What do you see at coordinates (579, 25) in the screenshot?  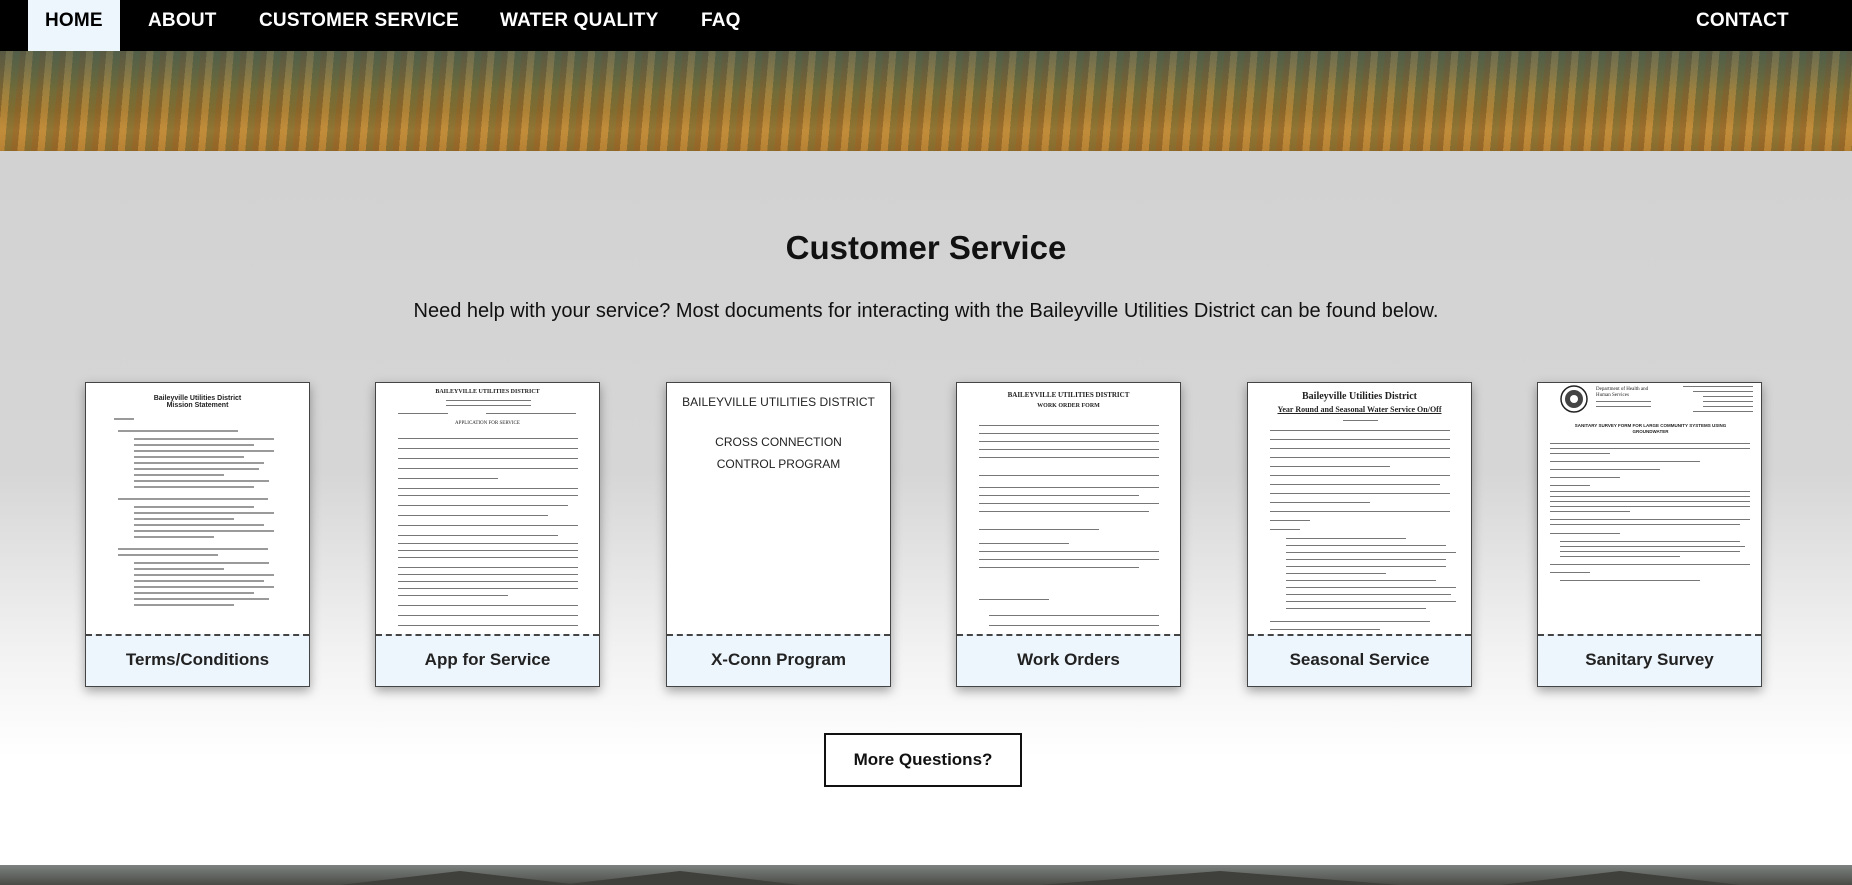 I see `nav-water-quality: WATER QUALITY` at bounding box center [579, 25].